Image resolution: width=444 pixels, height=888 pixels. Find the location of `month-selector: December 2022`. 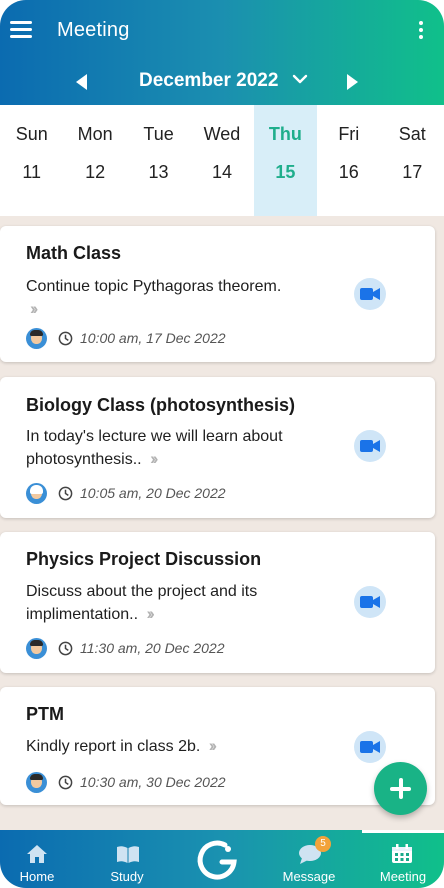

month-selector: December 2022 is located at coordinates (222, 82).